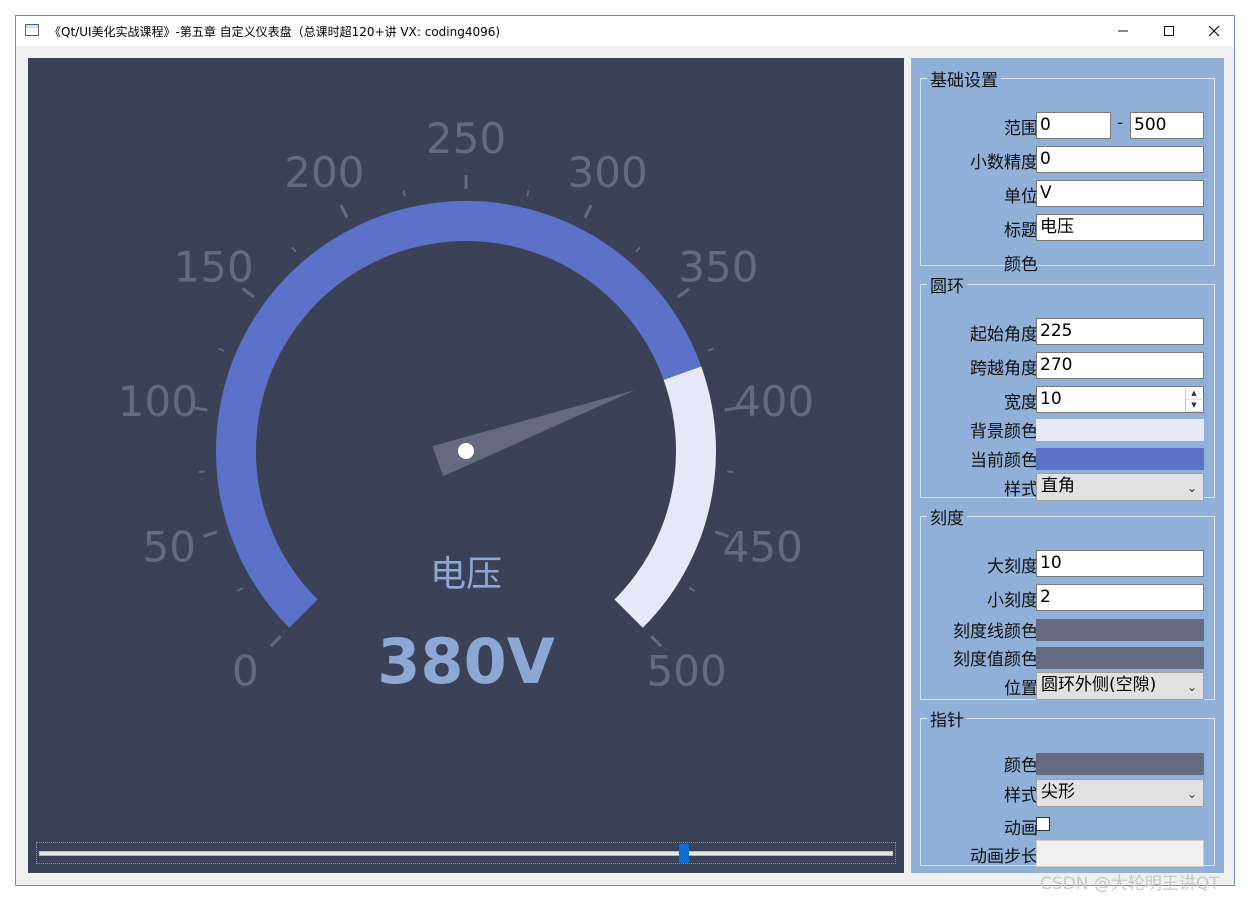  I want to click on close-icon, so click(1214, 31).